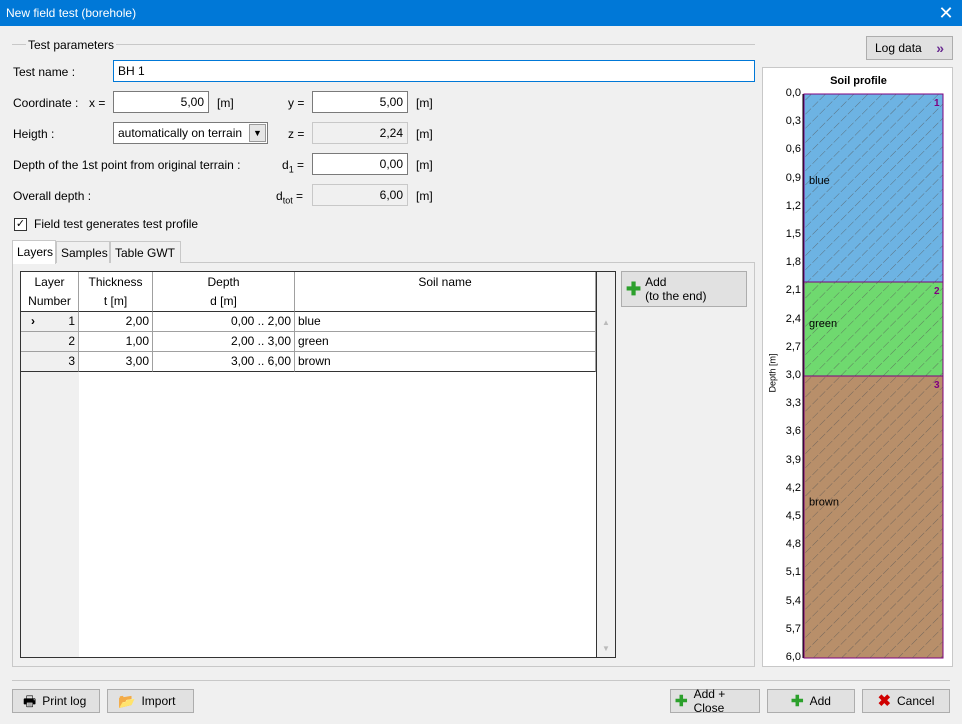  I want to click on dtot-label-main: d, so click(279, 196).